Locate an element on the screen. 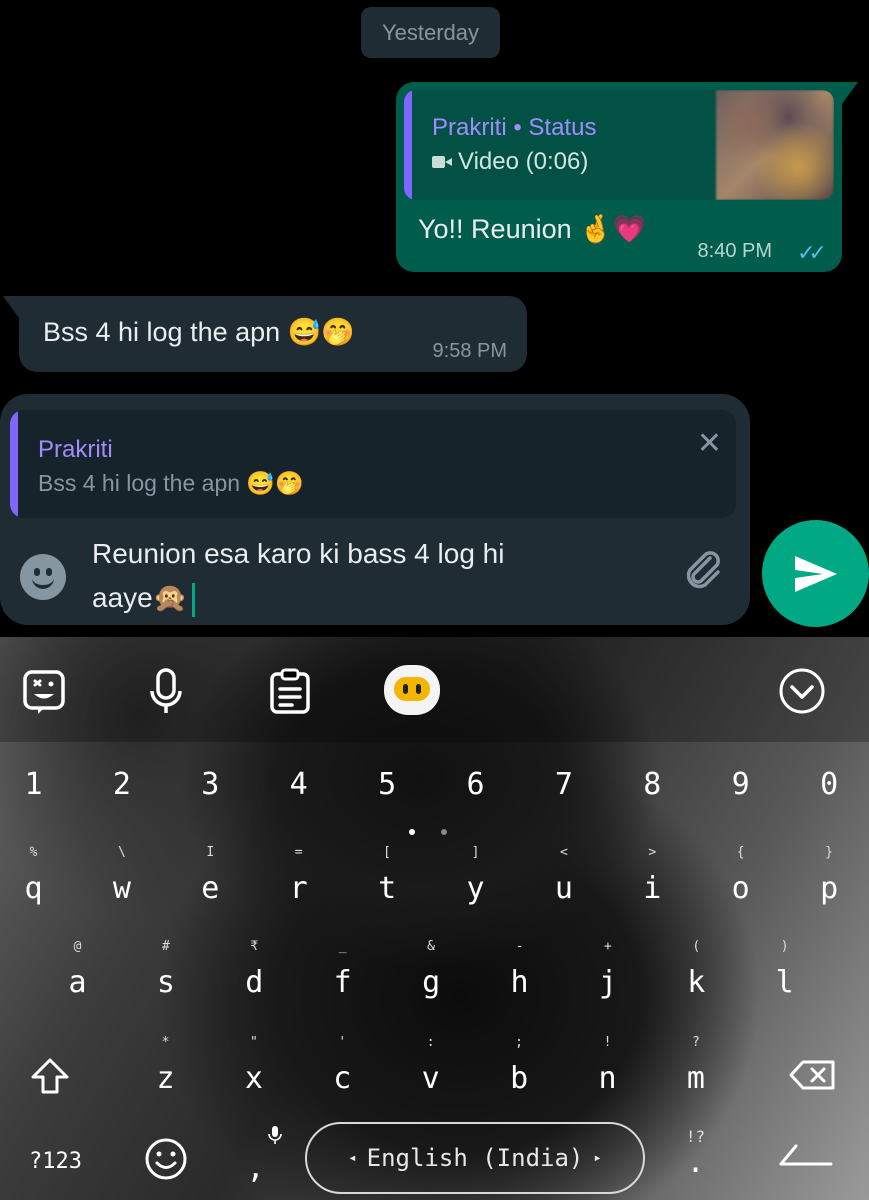 The width and height of the screenshot is (869, 1200). key-c: ' c is located at coordinates (342, 1070).